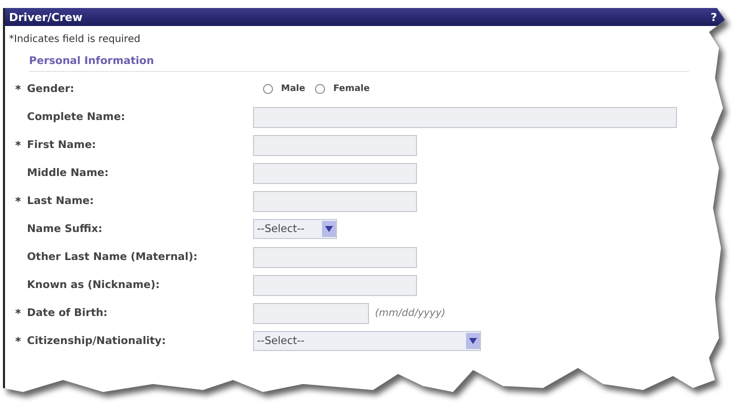 The width and height of the screenshot is (755, 409). I want to click on section-legend: Personal Information, so click(359, 63).